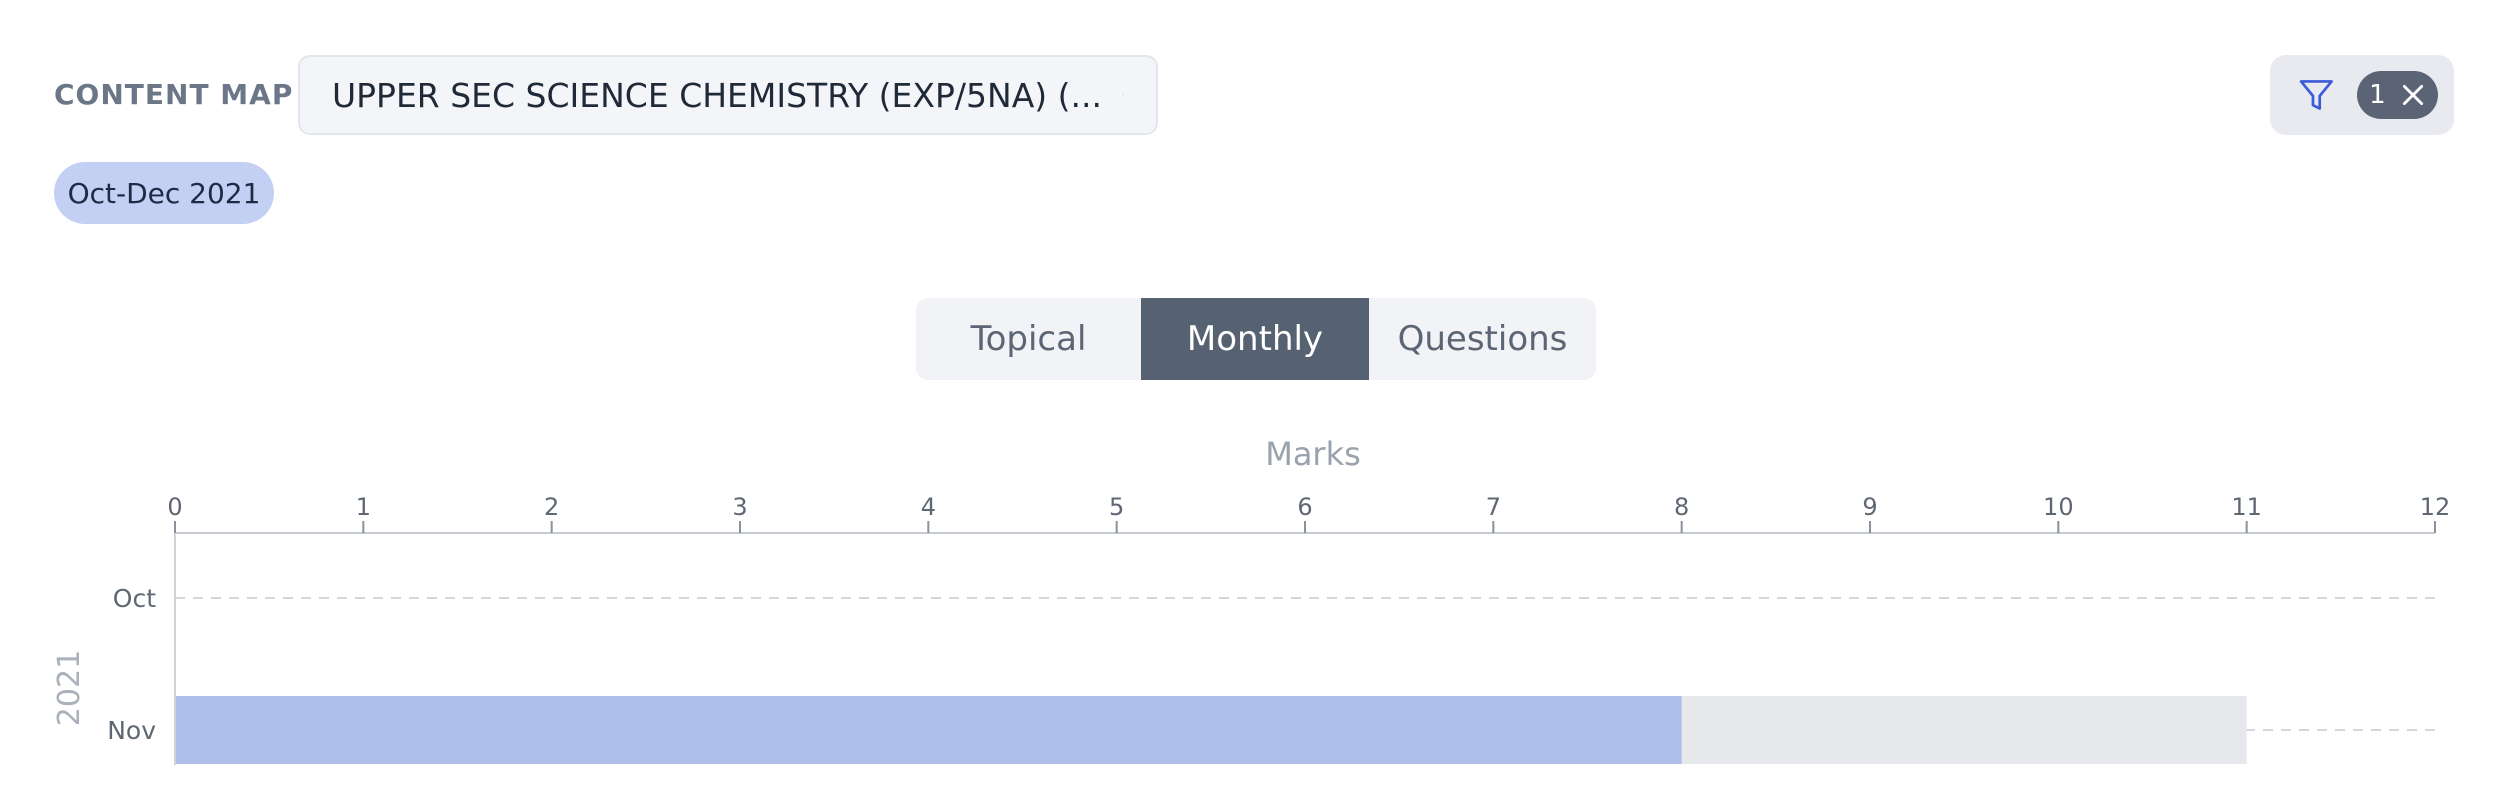 This screenshot has width=2498, height=798. Describe the element at coordinates (2397, 95) in the screenshot. I see `active-filter-count-badge: 1` at that location.